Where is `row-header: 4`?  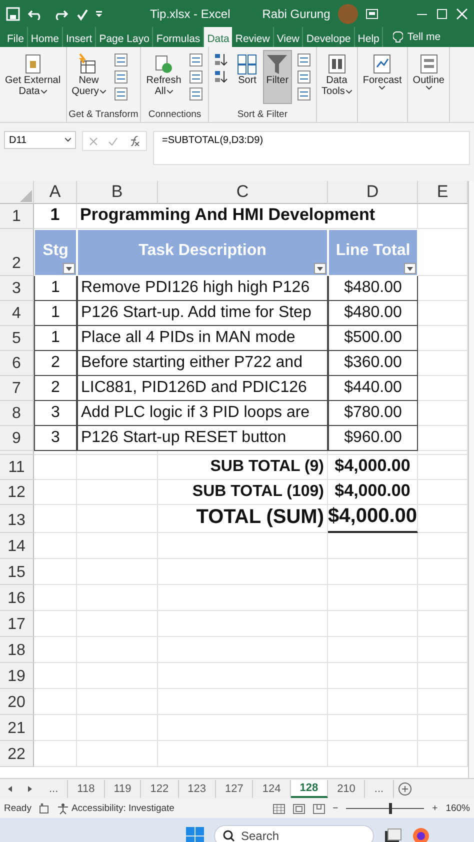
row-header: 4 is located at coordinates (17, 313).